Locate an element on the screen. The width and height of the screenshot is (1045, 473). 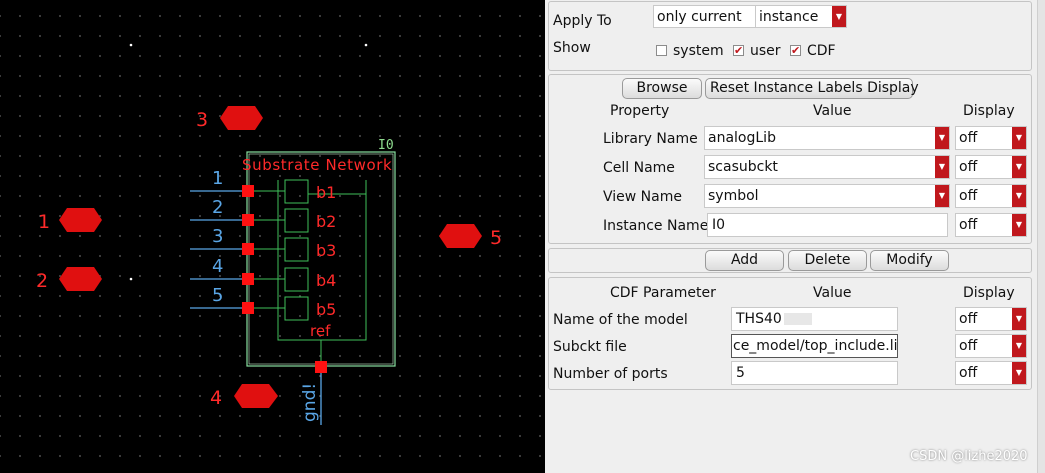
number-of-ports-display-select: off ▼ is located at coordinates (991, 373).